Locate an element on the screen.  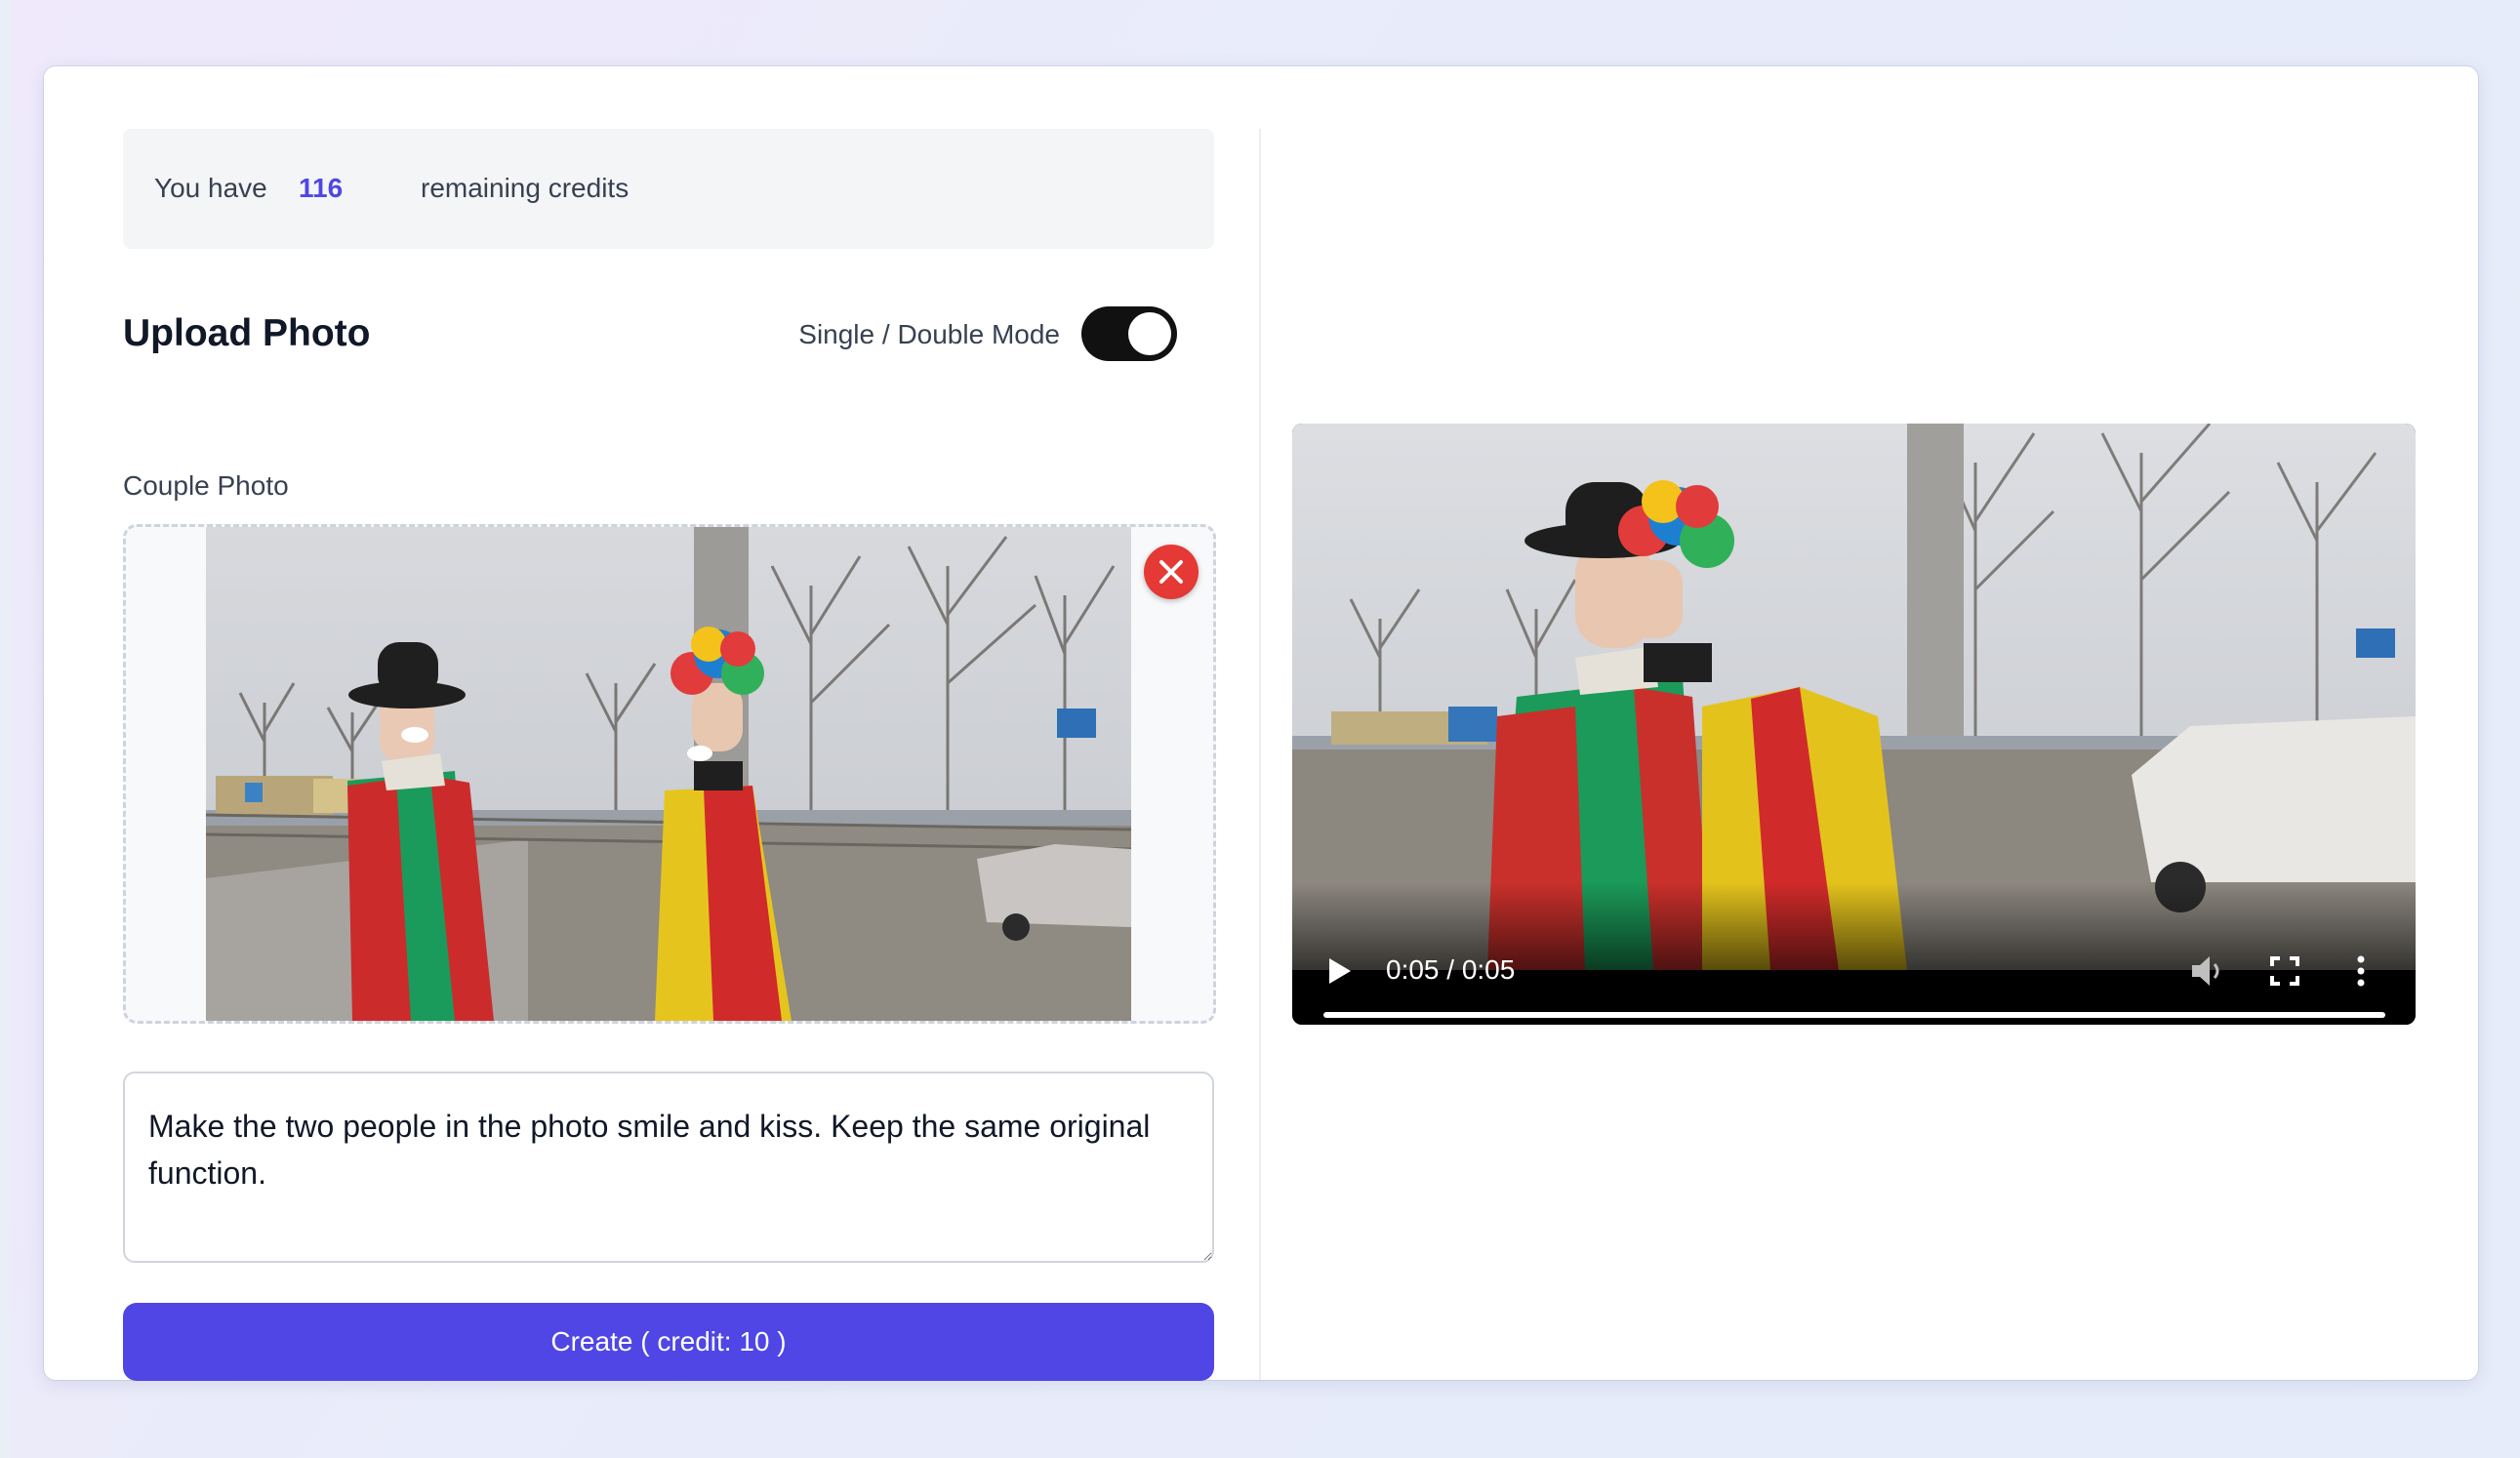
column-divider is located at coordinates (1260, 755).